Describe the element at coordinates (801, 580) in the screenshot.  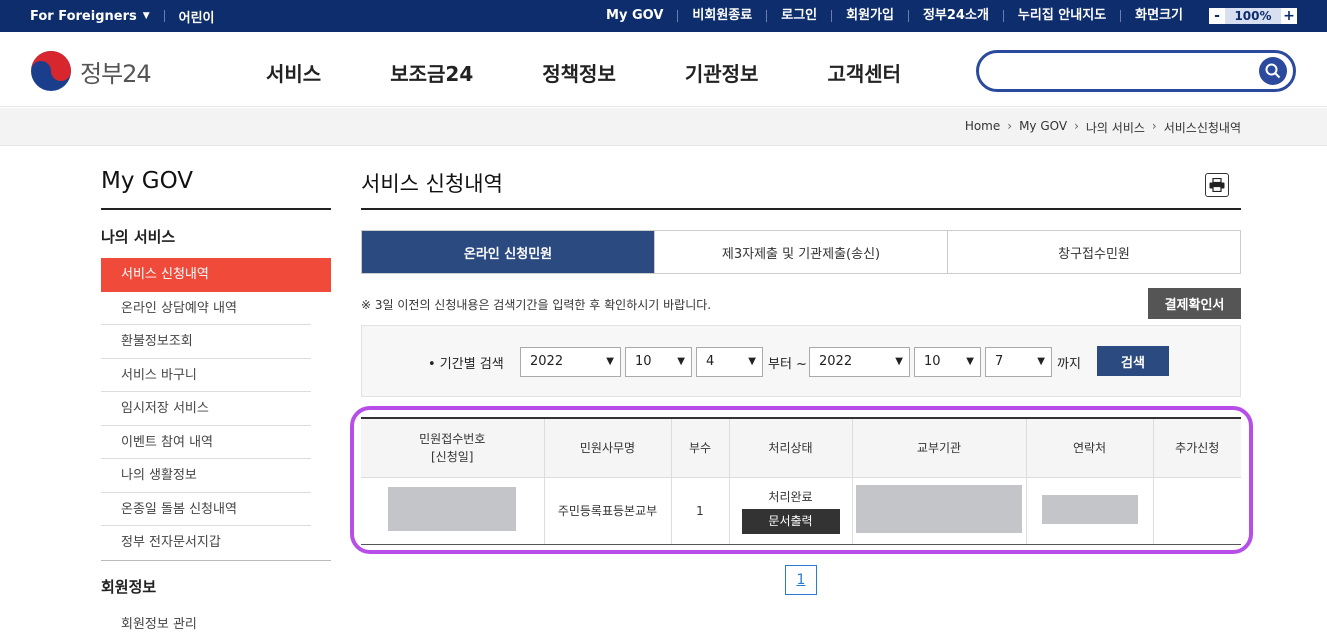
I see `pagination-page-1: 1` at that location.